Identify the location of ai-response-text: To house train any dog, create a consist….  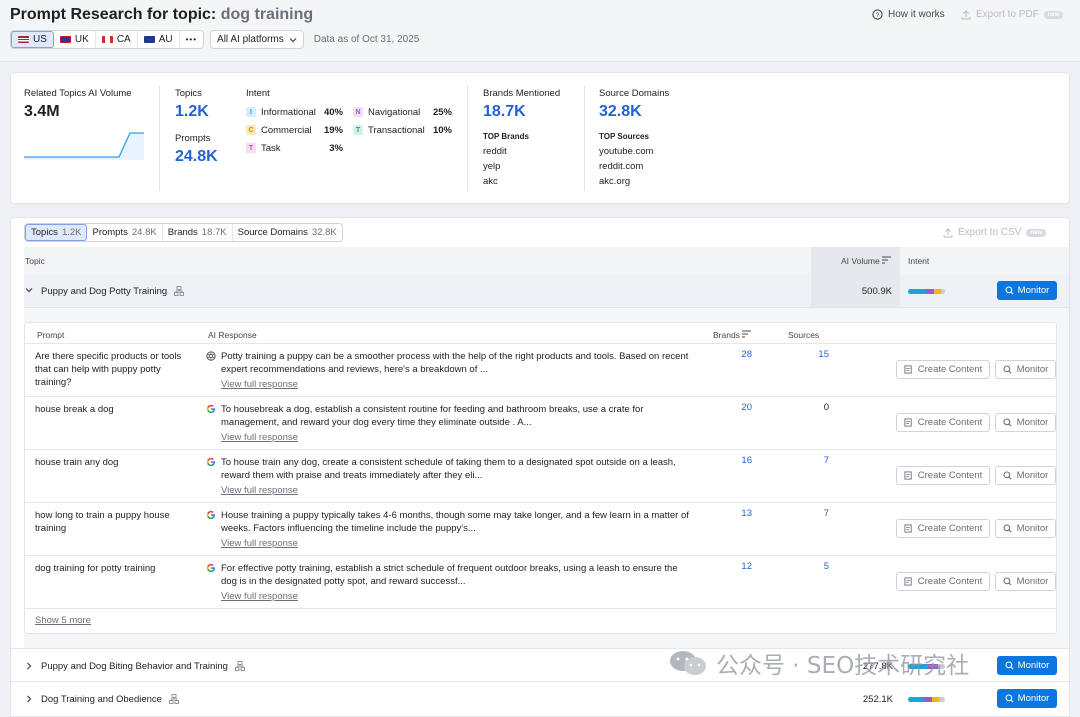
(448, 469).